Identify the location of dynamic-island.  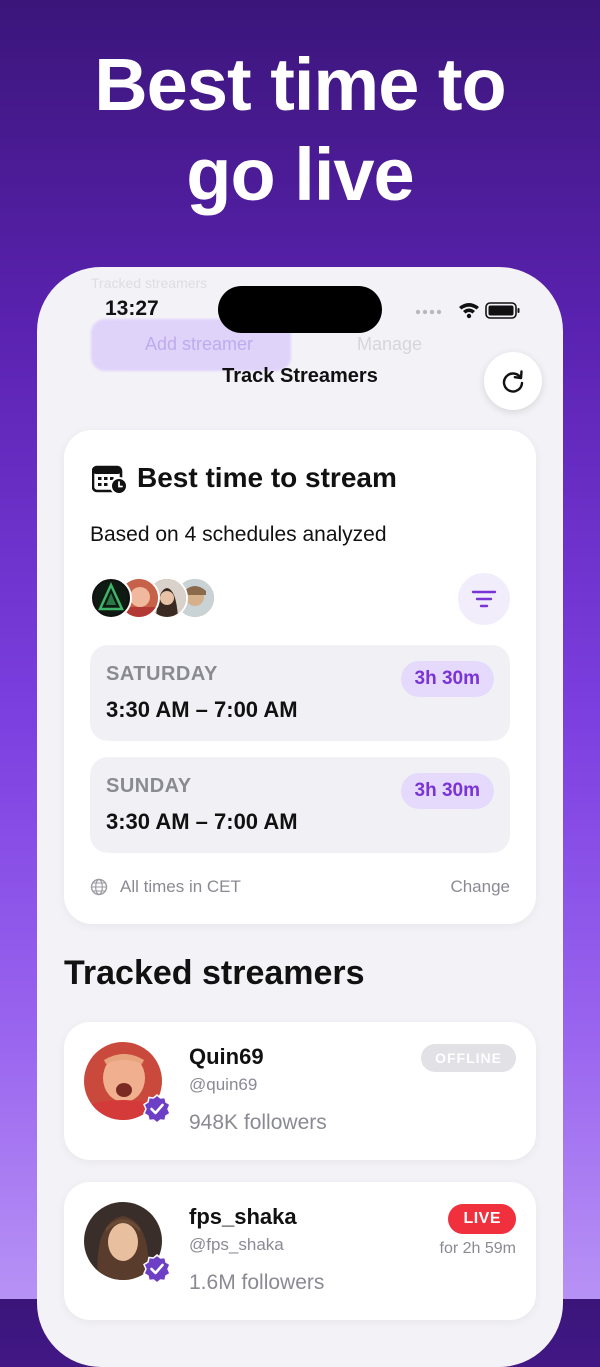
(300, 309).